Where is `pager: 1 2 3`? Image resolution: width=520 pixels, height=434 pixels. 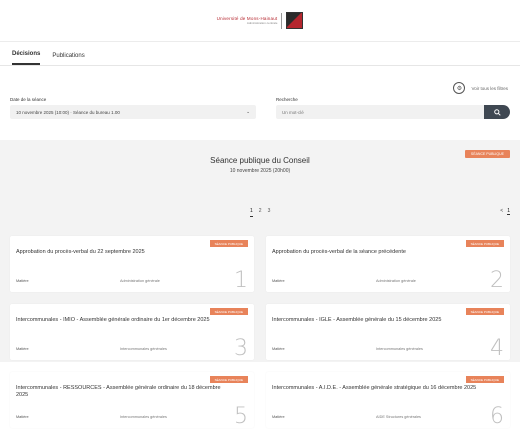
pager: 1 2 3 is located at coordinates (260, 212).